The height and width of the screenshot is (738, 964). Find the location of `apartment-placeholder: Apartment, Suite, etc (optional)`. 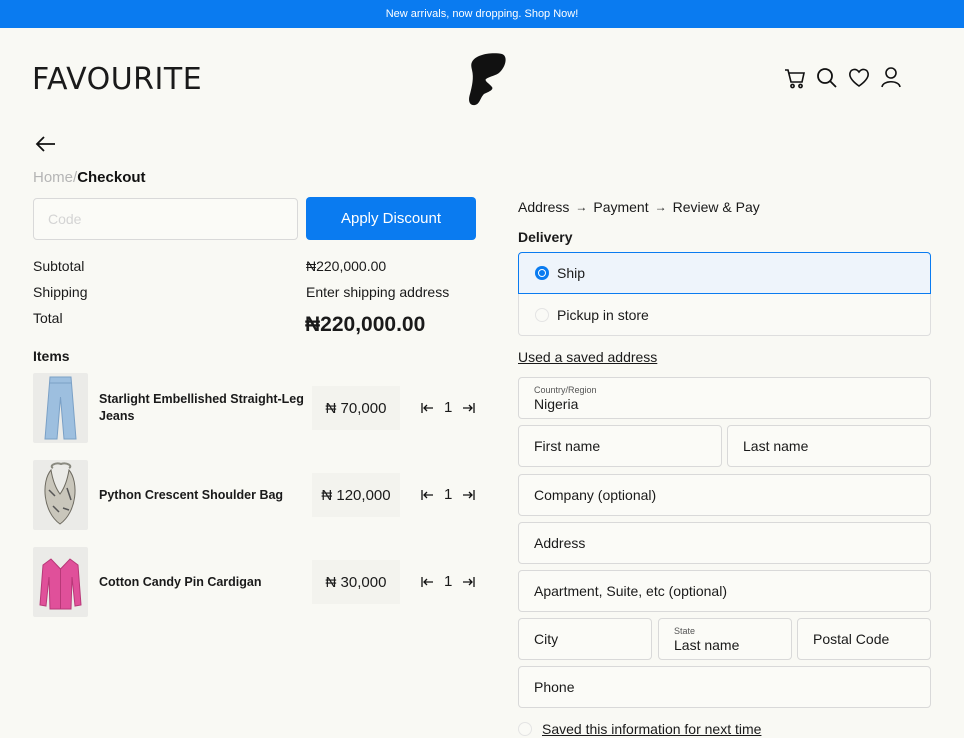

apartment-placeholder: Apartment, Suite, etc (optional) is located at coordinates (630, 591).